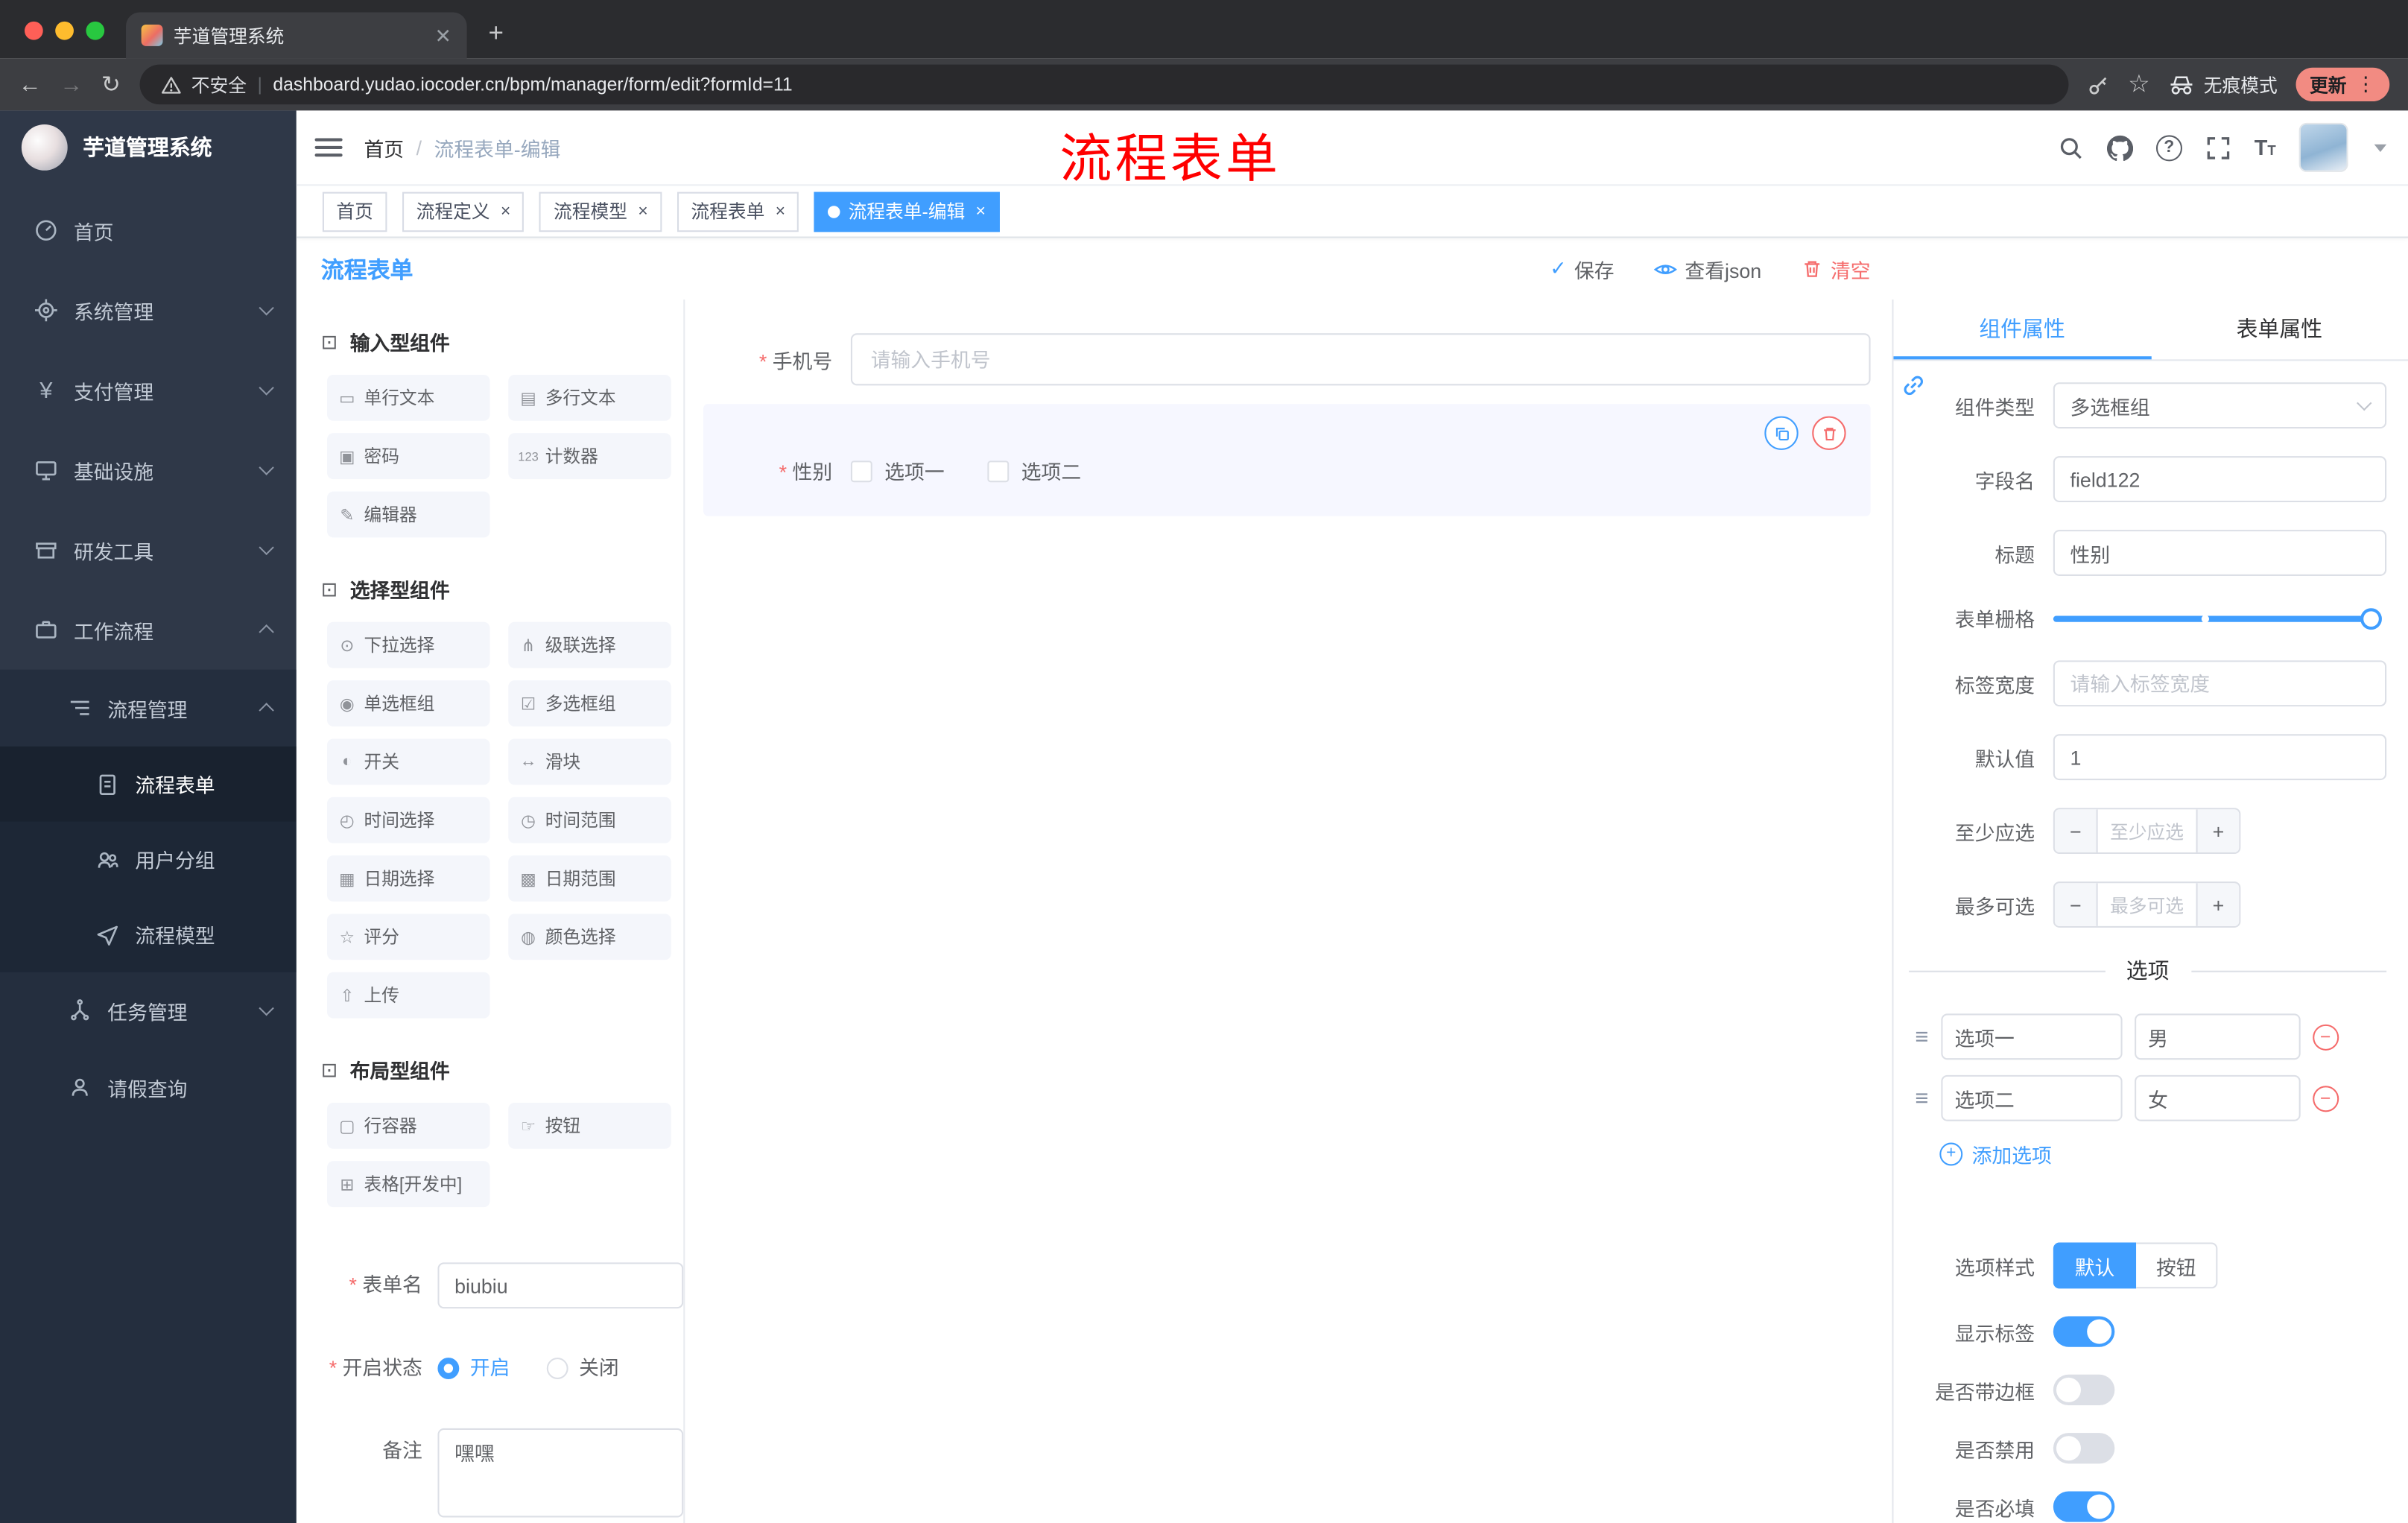 This screenshot has width=2408, height=1523. I want to click on style-button-button: 按钮, so click(2177, 1265).